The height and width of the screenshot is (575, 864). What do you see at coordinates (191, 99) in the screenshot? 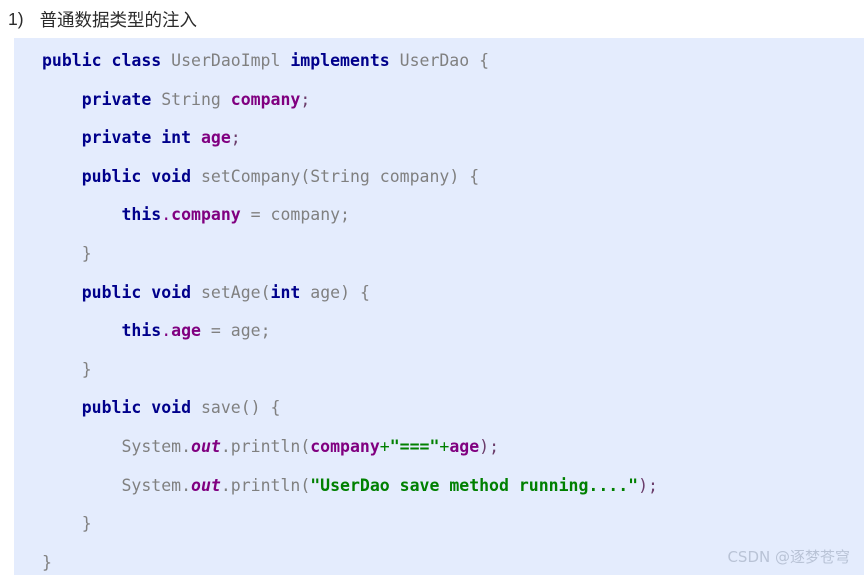
I see `code-token: String` at bounding box center [191, 99].